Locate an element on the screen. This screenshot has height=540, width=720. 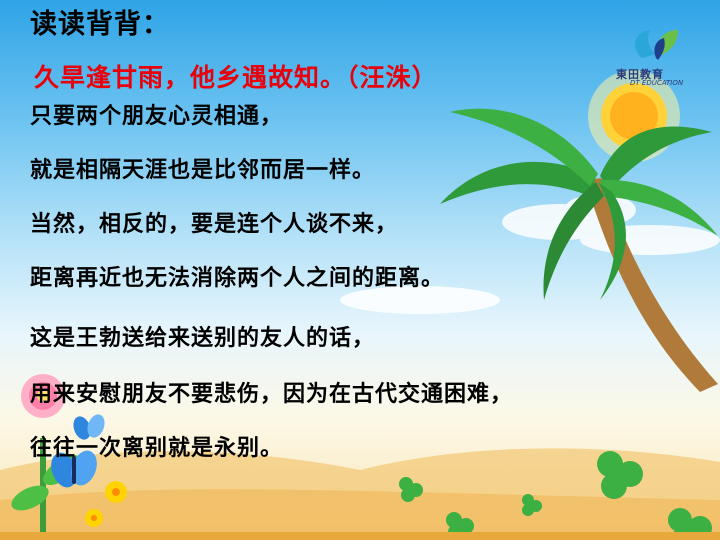
text-line: 用来安慰朋友不要悲伤，因为在古代交通困难， is located at coordinates (272, 394).